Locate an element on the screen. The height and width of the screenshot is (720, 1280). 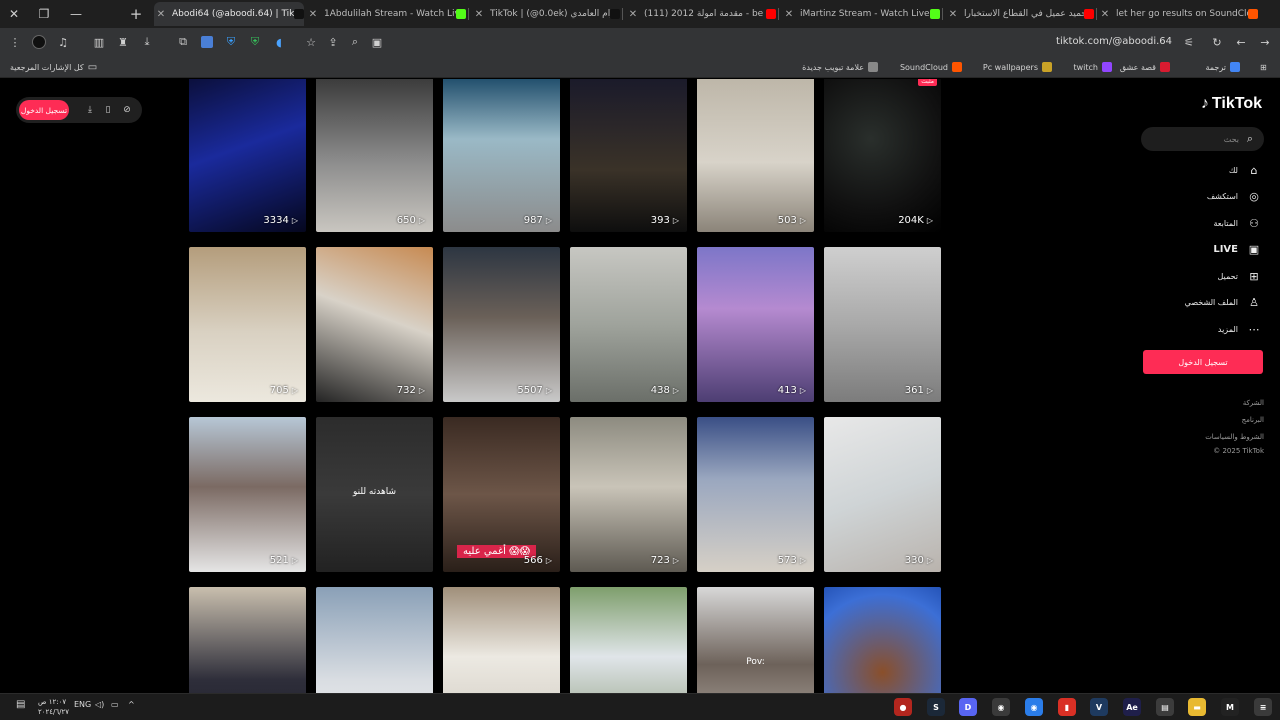
bookmark-item: ترجمة is located at coordinates (1223, 67).